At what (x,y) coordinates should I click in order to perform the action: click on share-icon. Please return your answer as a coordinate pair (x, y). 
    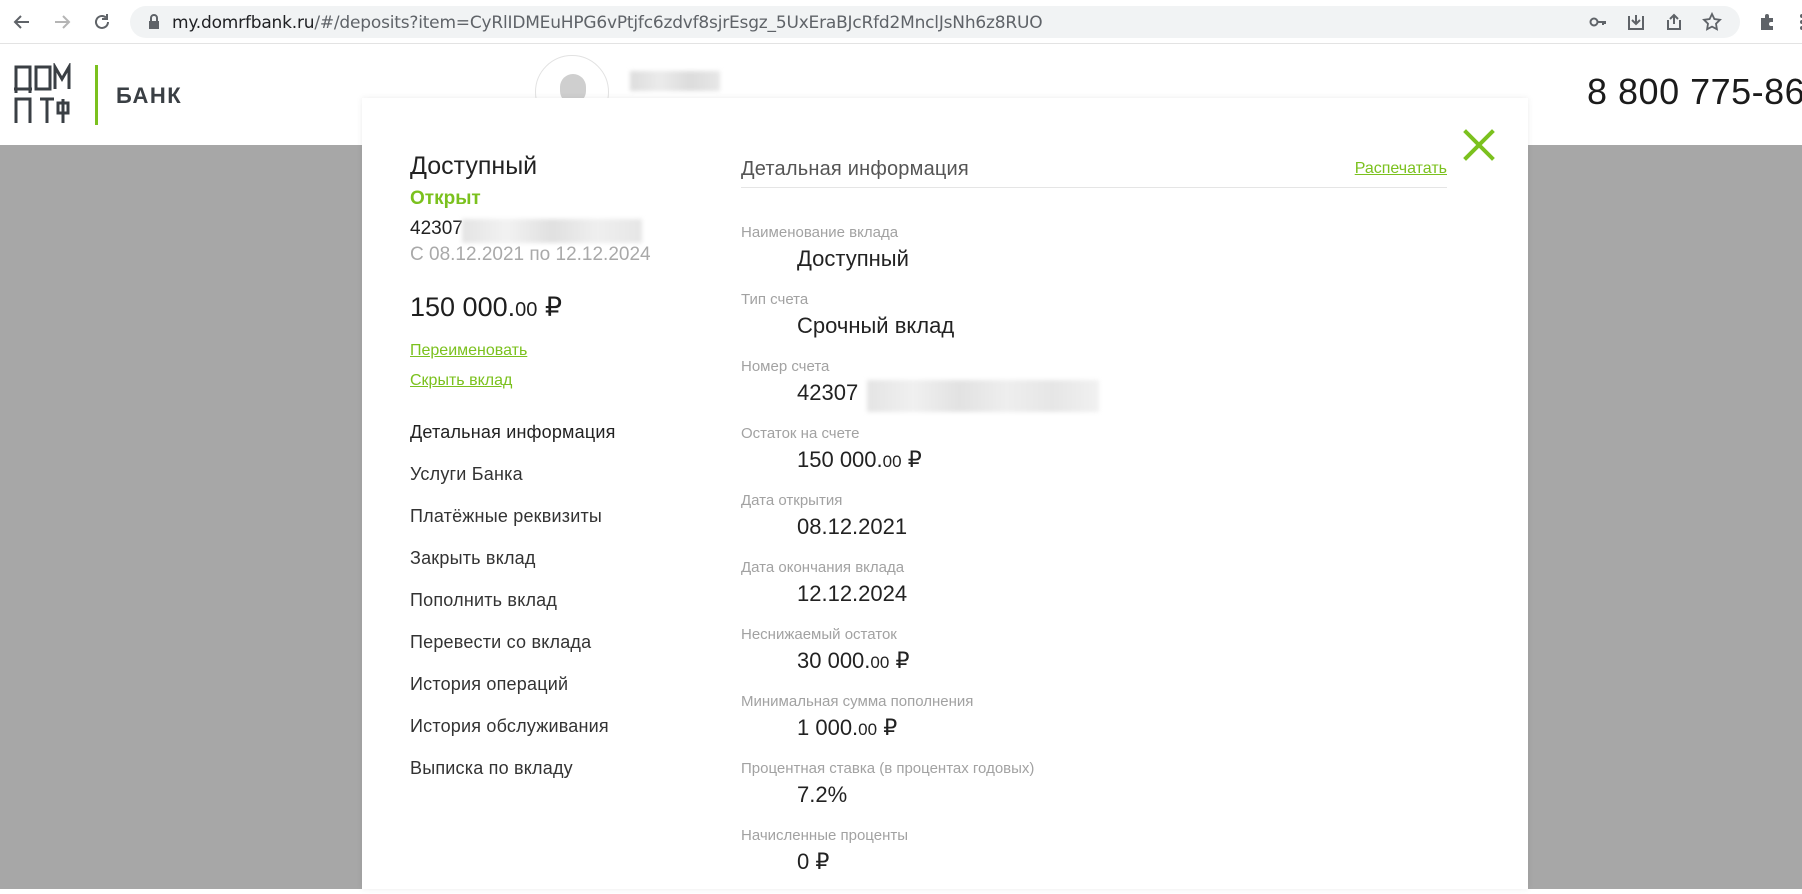
    Looking at the image, I should click on (1674, 22).